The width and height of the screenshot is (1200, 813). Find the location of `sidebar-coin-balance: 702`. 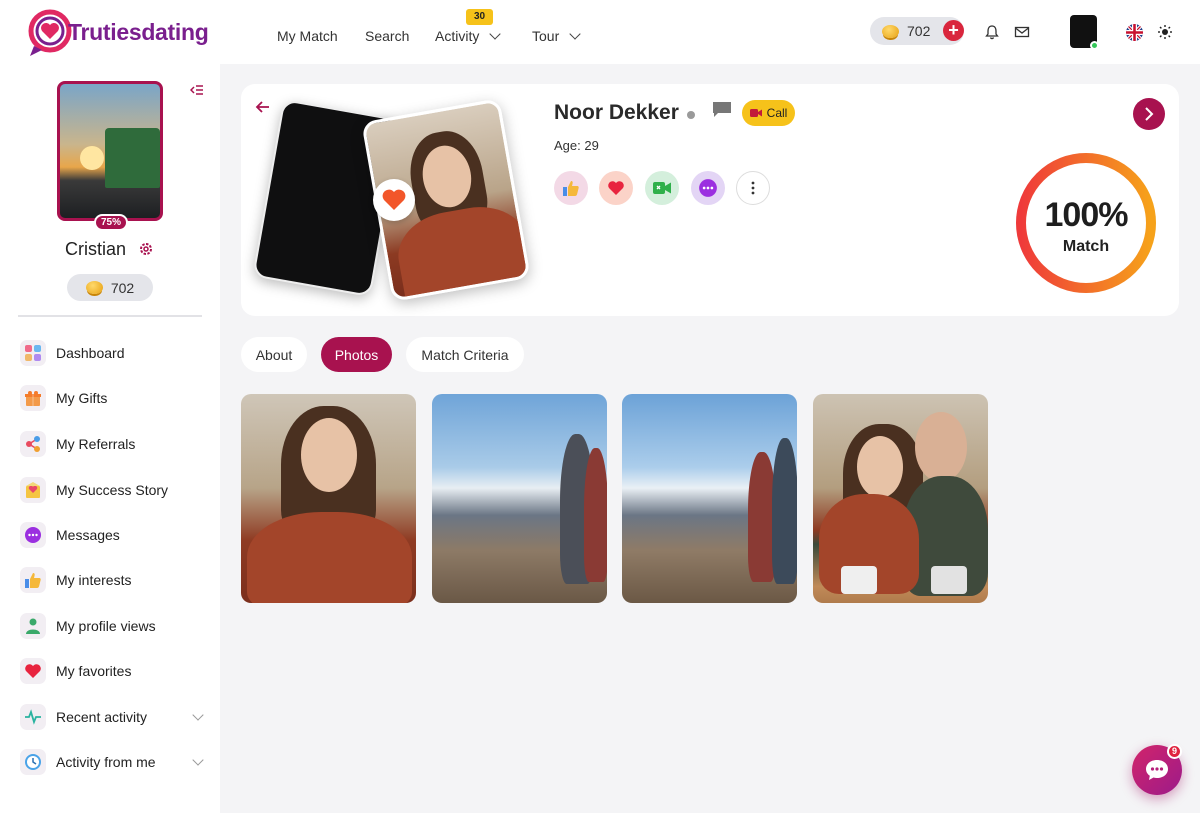

sidebar-coin-balance: 702 is located at coordinates (110, 287).